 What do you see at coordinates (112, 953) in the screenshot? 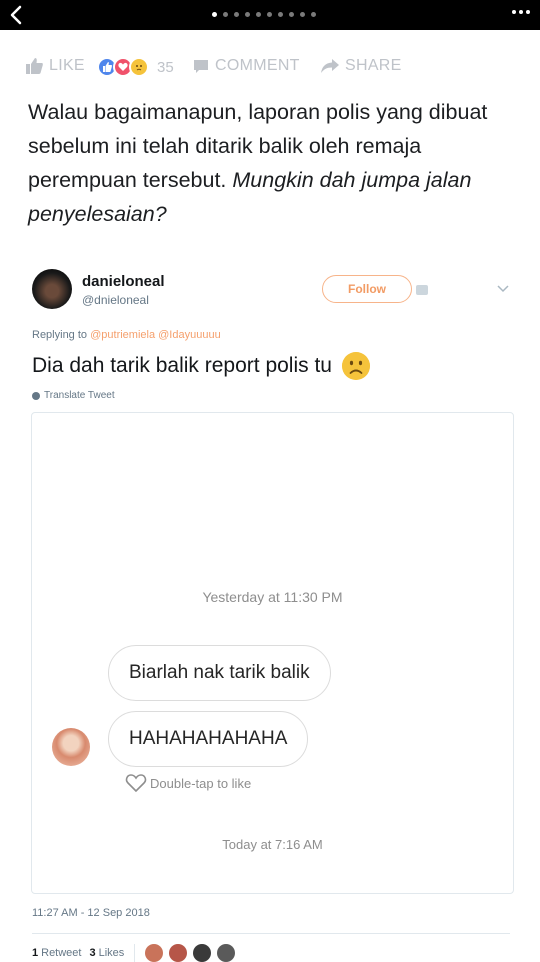
I see `likes-label: Likes` at bounding box center [112, 953].